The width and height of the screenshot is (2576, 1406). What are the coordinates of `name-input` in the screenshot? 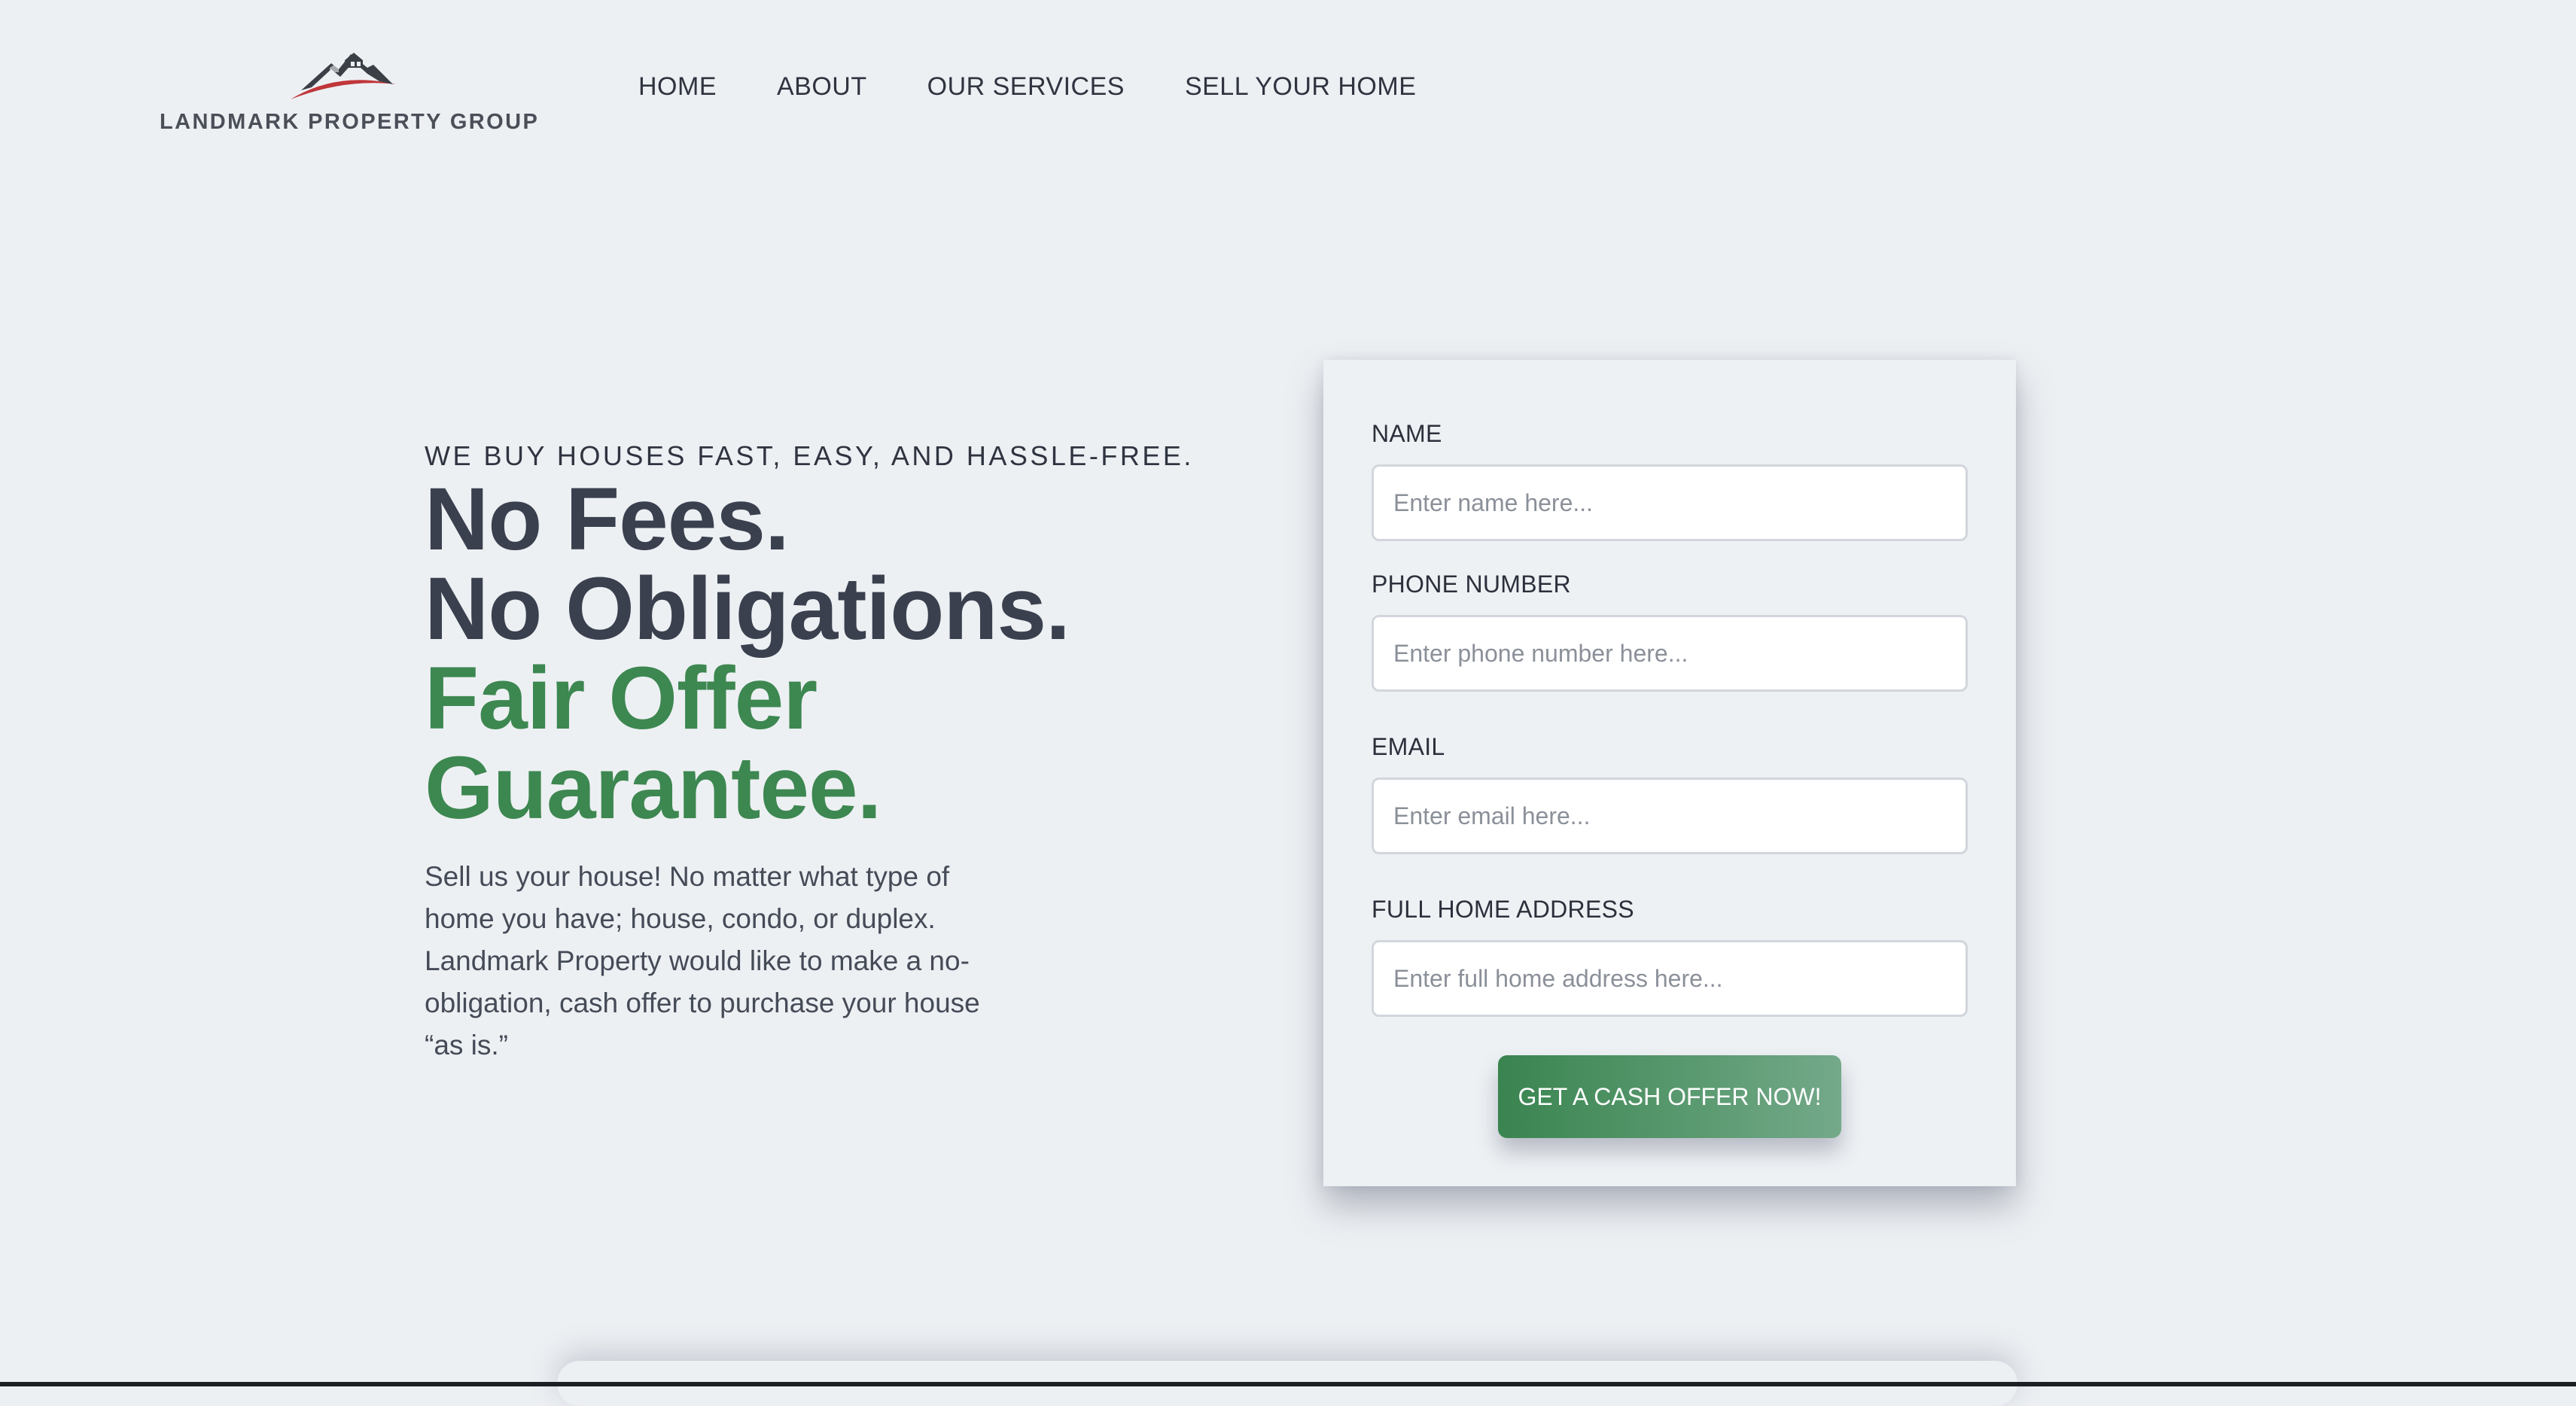 It's located at (1670, 502).